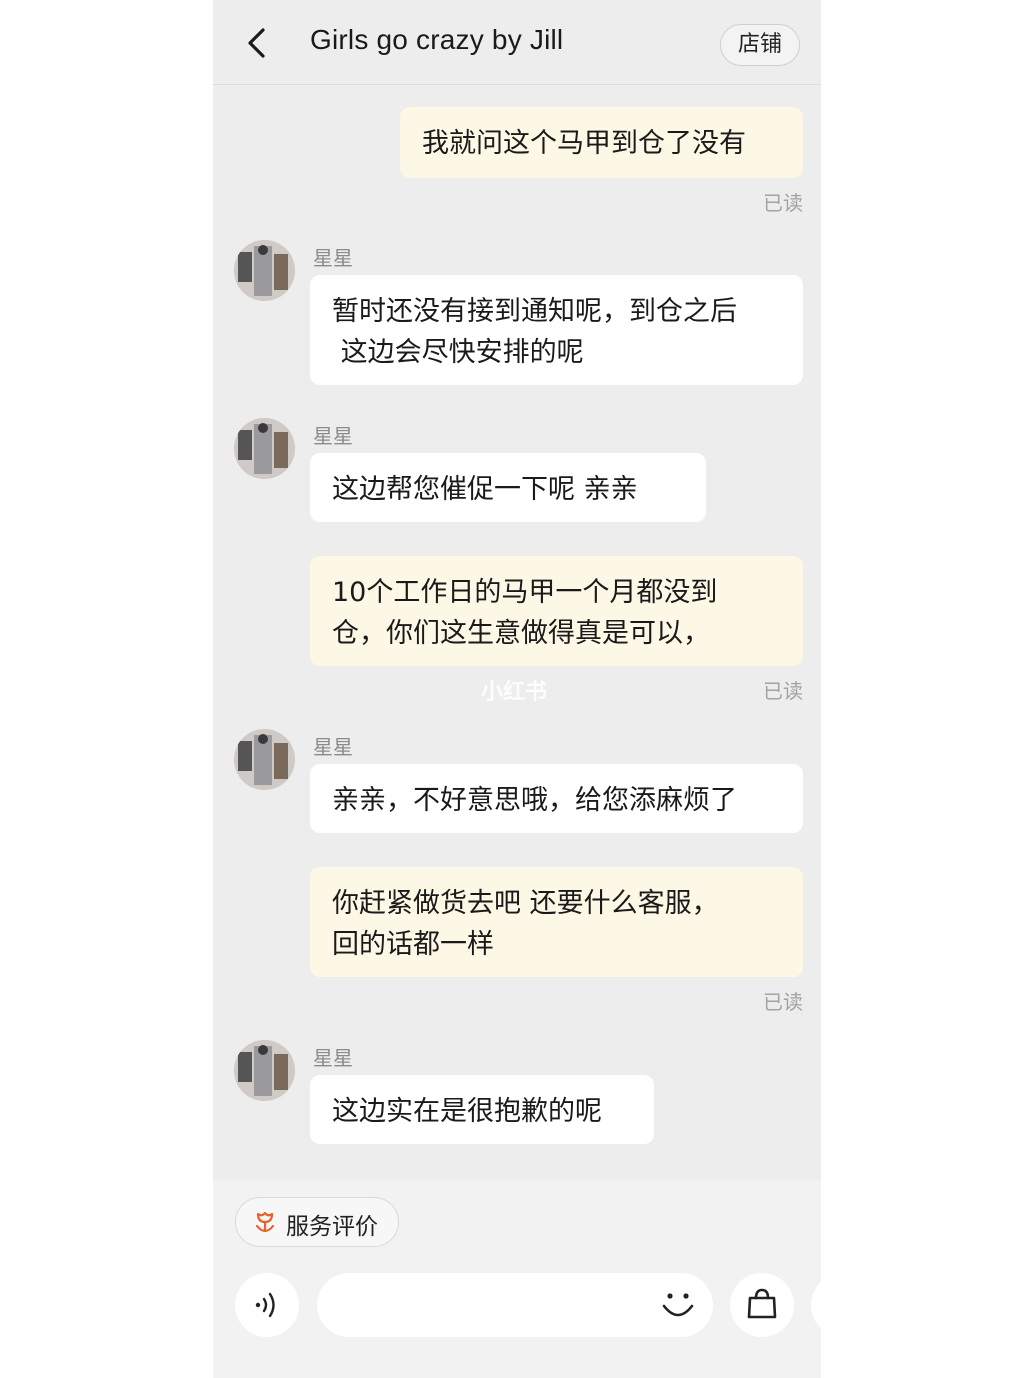 This screenshot has height=1378, width=1034. What do you see at coordinates (258, 43) in the screenshot?
I see `back-arrow-icon` at bounding box center [258, 43].